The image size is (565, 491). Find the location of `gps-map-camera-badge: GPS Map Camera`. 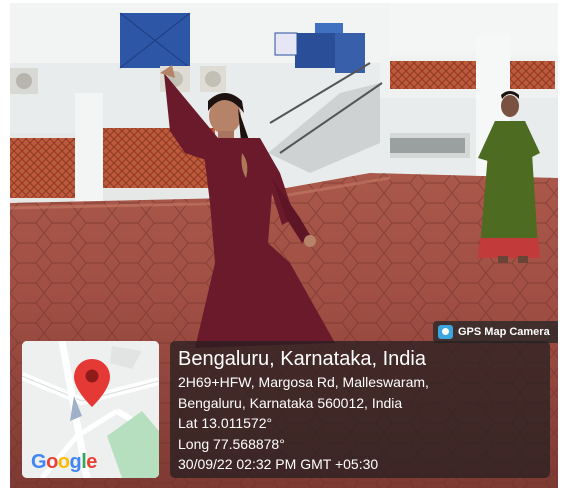

gps-map-camera-badge: GPS Map Camera is located at coordinates (495, 332).